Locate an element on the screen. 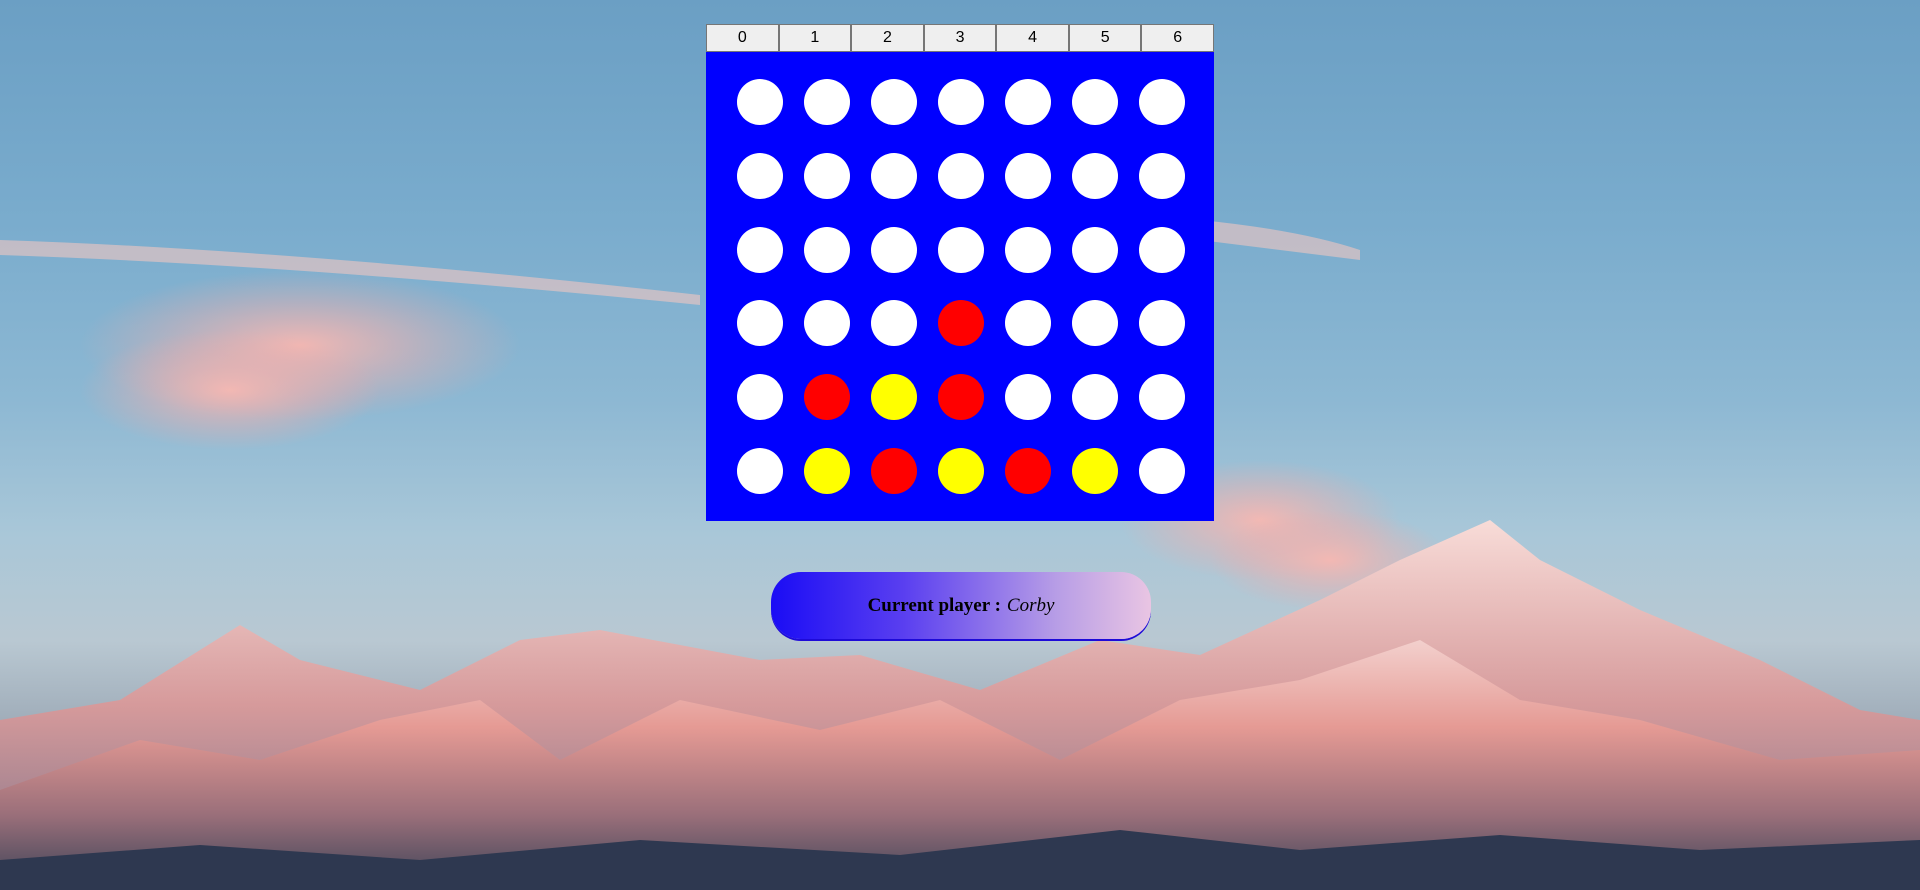 The image size is (1920, 890). game-board is located at coordinates (960, 286).